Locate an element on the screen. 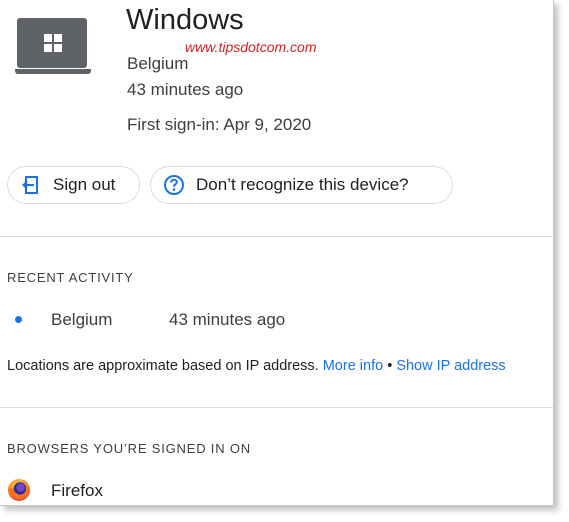 This screenshot has width=569, height=522. activity-dot is located at coordinates (18, 319).